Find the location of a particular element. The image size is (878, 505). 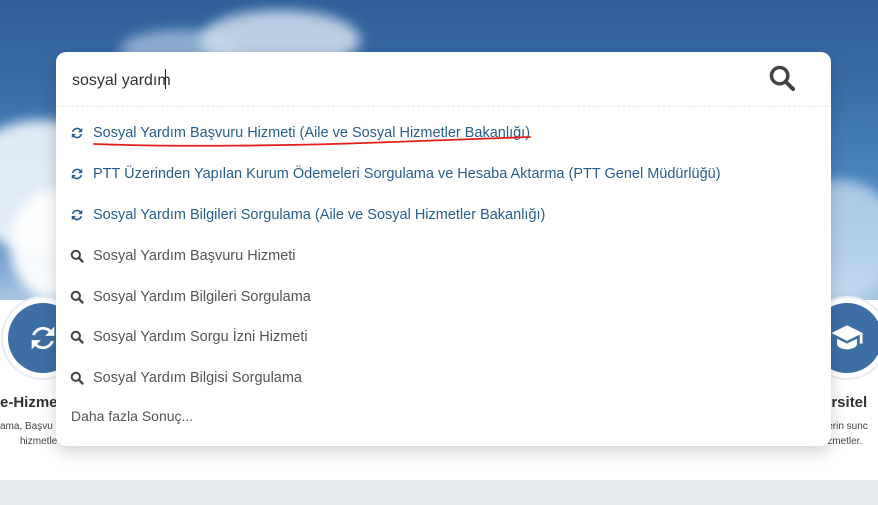

suggestion-query: Sosyal Yardım Bilgileri Sorgulama is located at coordinates (190, 297).